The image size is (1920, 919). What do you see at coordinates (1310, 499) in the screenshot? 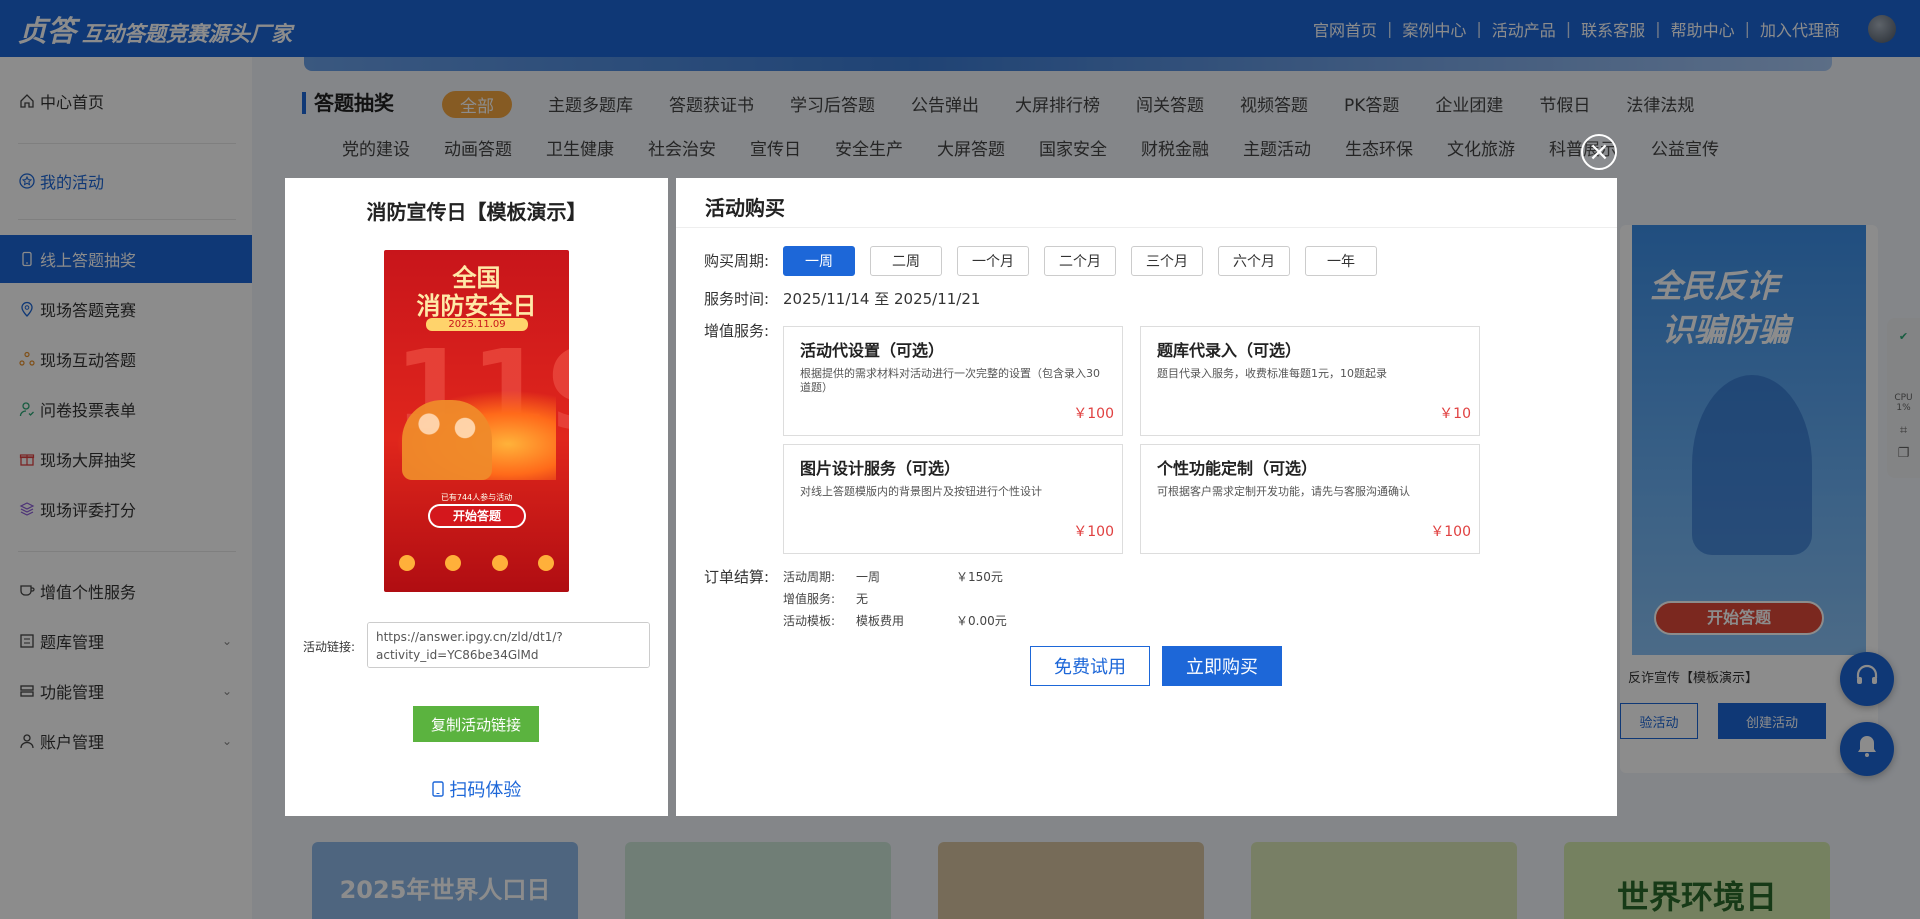
I see `service-card-custom-feature: 个性功能定制（可选） 可根据客户需求定制开发功能，请先与客服沟通确认 ￥100` at bounding box center [1310, 499].